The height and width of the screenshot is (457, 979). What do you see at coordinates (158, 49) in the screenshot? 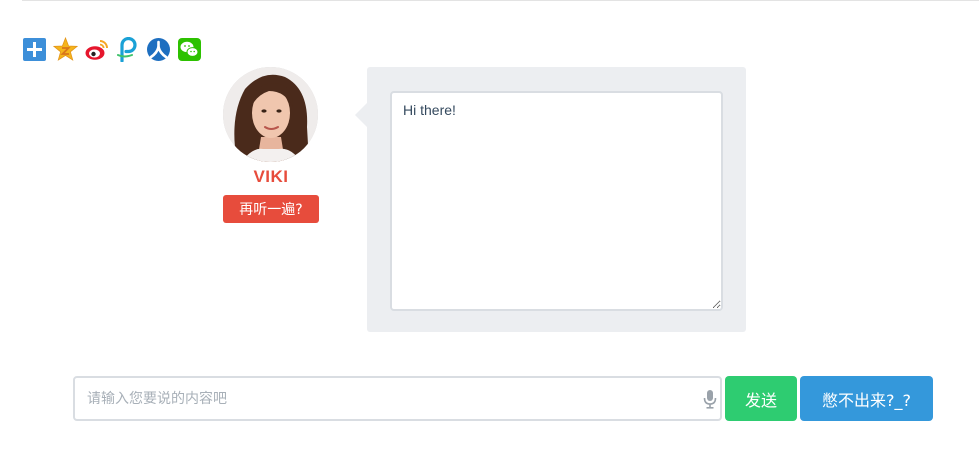
I see `renren-icon` at bounding box center [158, 49].